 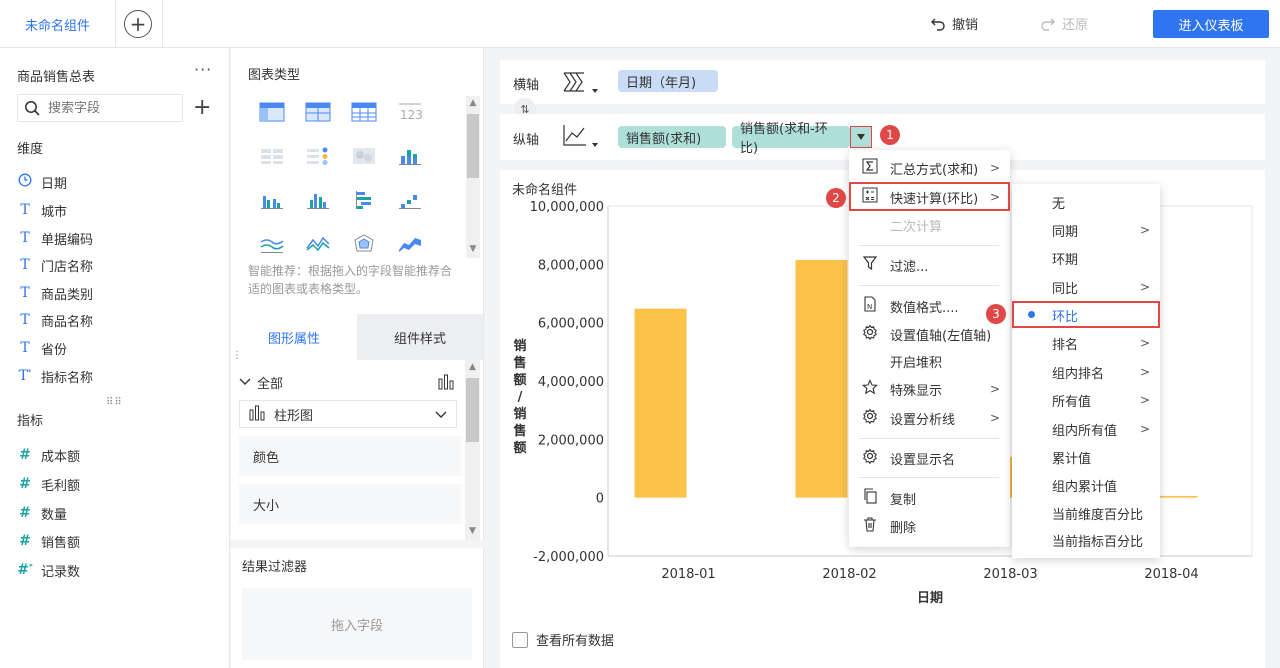 What do you see at coordinates (318, 244) in the screenshot?
I see `line-chart-icon` at bounding box center [318, 244].